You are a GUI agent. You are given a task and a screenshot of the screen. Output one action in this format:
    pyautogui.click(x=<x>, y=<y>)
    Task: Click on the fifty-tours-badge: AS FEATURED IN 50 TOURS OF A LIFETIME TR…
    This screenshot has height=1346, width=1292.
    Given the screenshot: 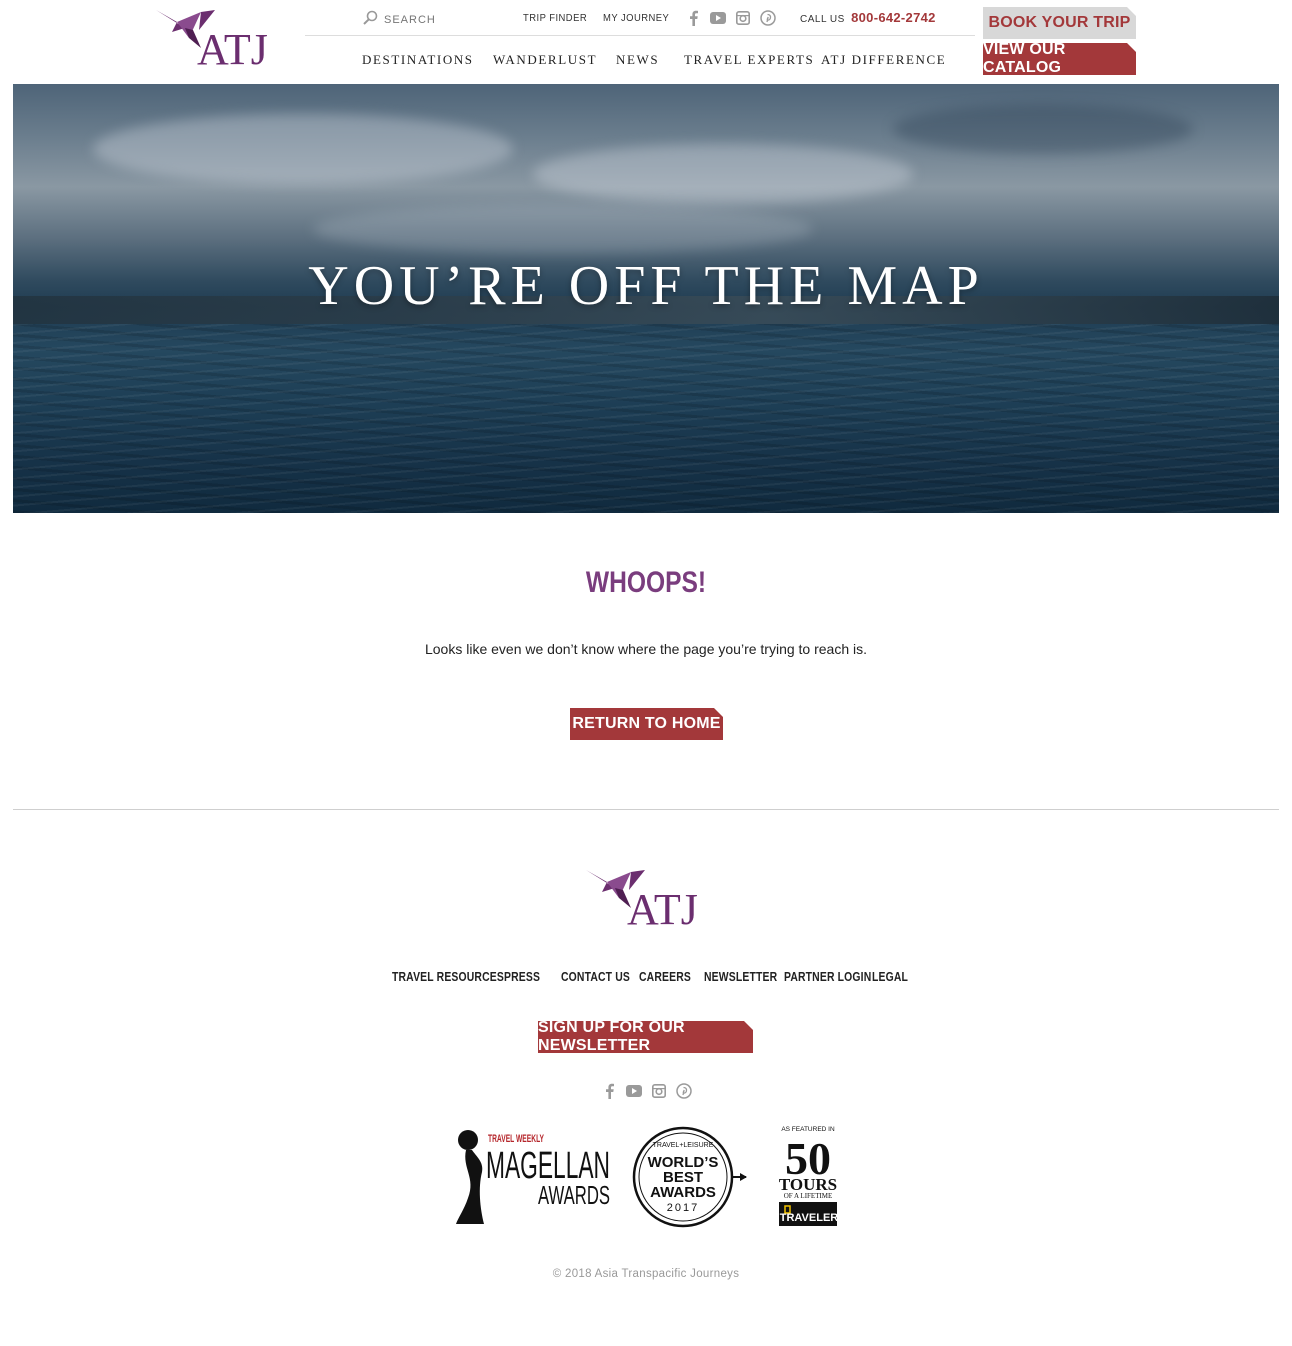 What is the action you would take?
    pyautogui.click(x=808, y=1176)
    